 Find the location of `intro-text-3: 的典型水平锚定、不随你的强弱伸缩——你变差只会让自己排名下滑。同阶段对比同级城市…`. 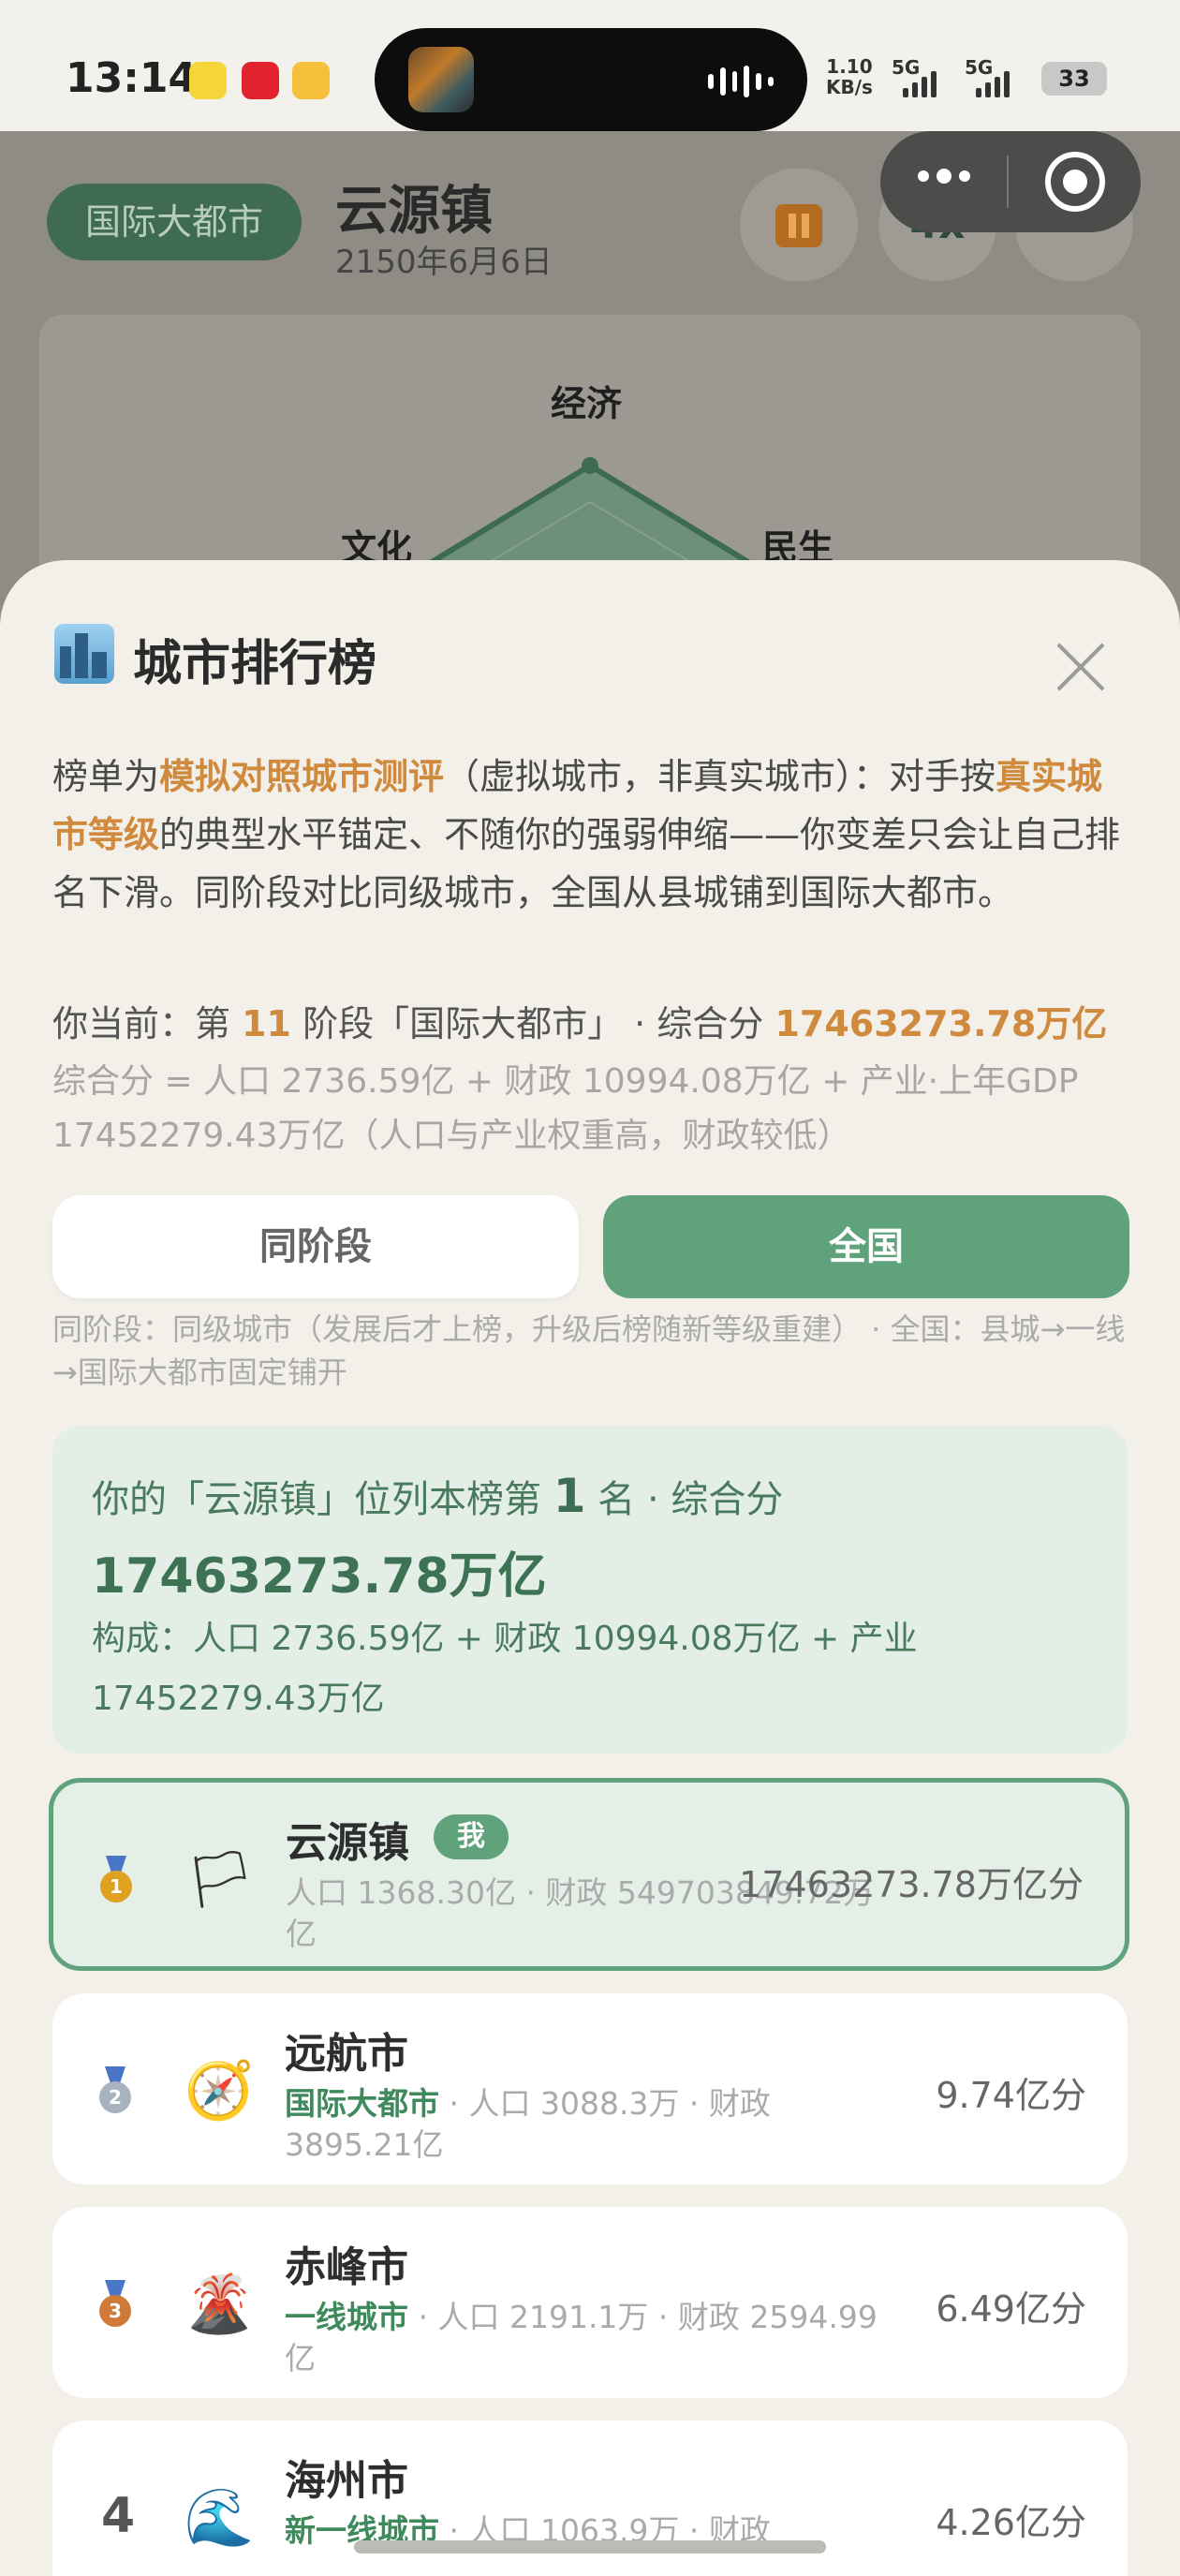

intro-text-3: 的典型水平锚定、不随你的强弱伸缩——你变差只会让自己排名下滑。同阶段对比同级城市… is located at coordinates (586, 864).